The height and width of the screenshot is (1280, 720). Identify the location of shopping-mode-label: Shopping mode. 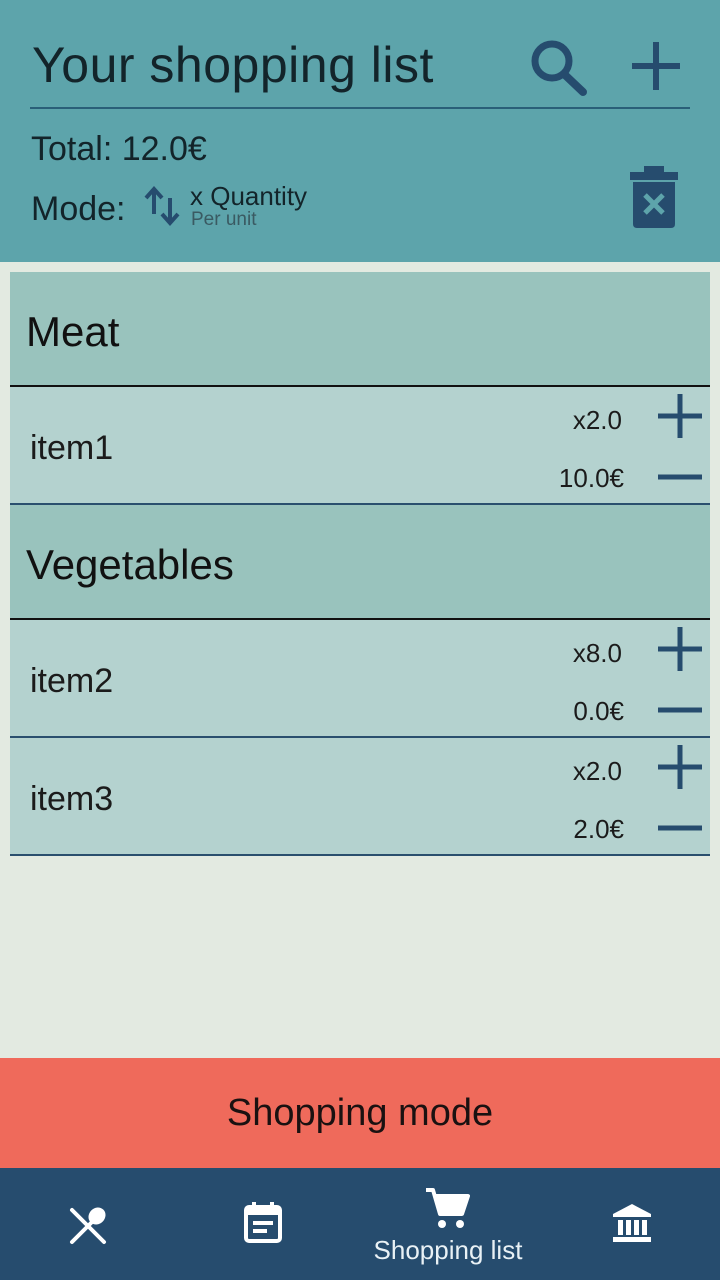
(360, 1113).